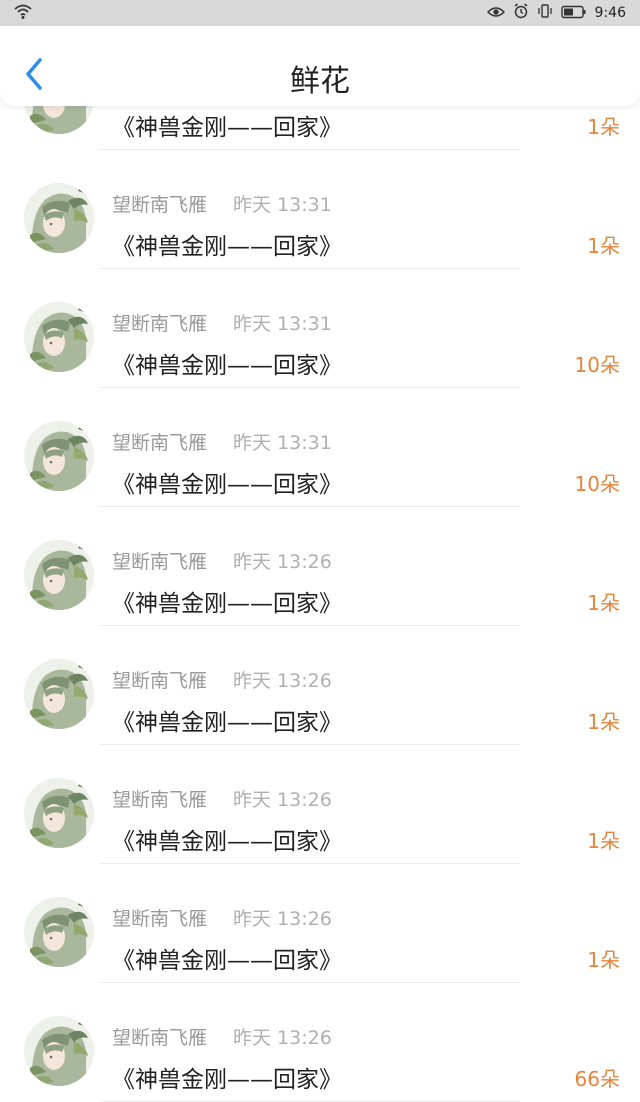 This screenshot has width=640, height=1102. I want to click on status-bar: 9:46, so click(320, 13).